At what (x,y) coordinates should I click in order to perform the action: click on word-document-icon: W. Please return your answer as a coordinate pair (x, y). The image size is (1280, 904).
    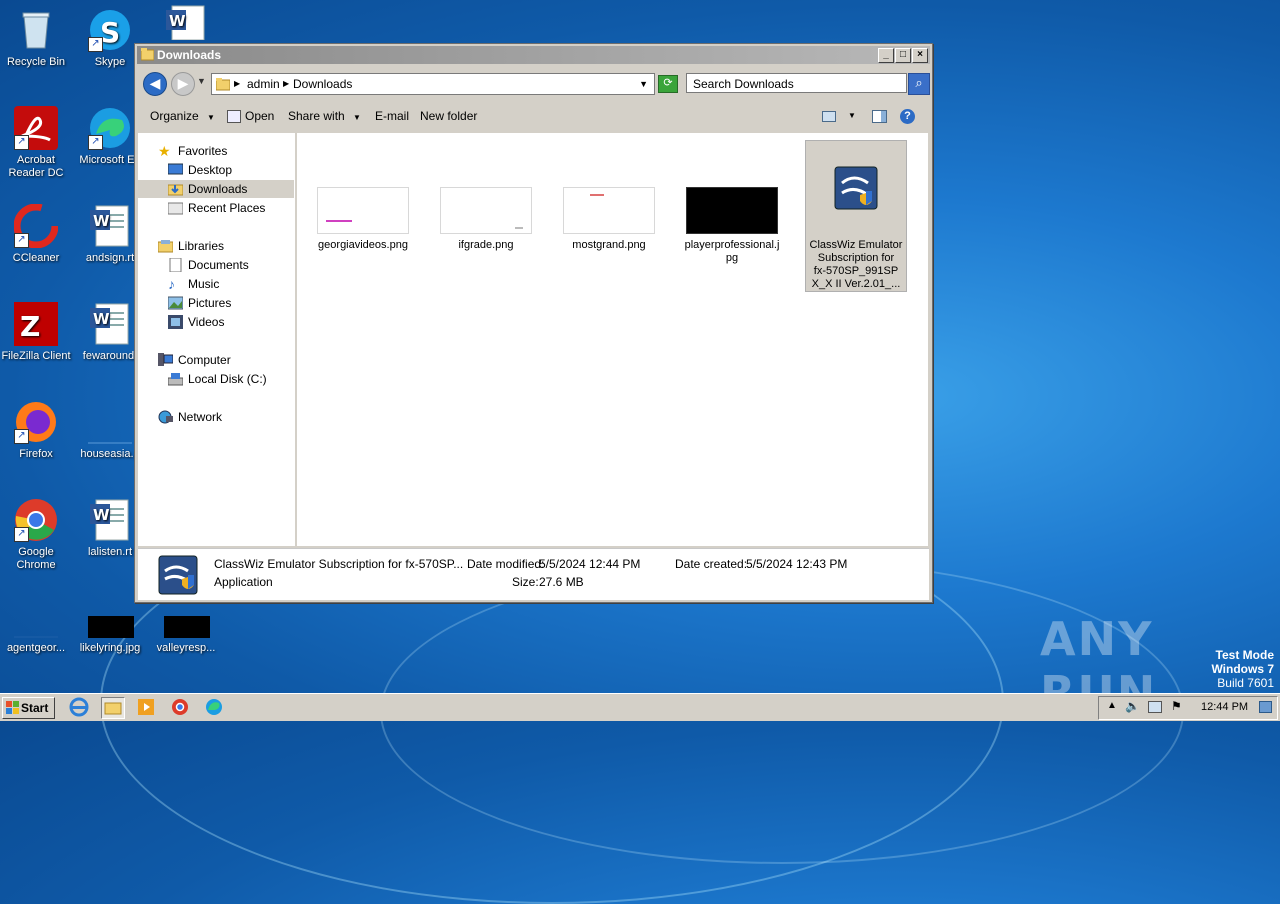
    Looking at the image, I should click on (186, 22).